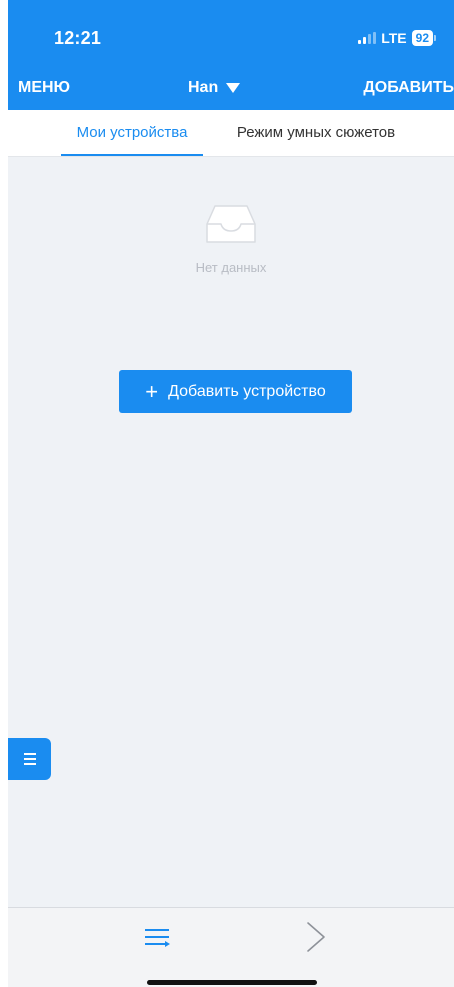  I want to click on signal-icon, so click(367, 38).